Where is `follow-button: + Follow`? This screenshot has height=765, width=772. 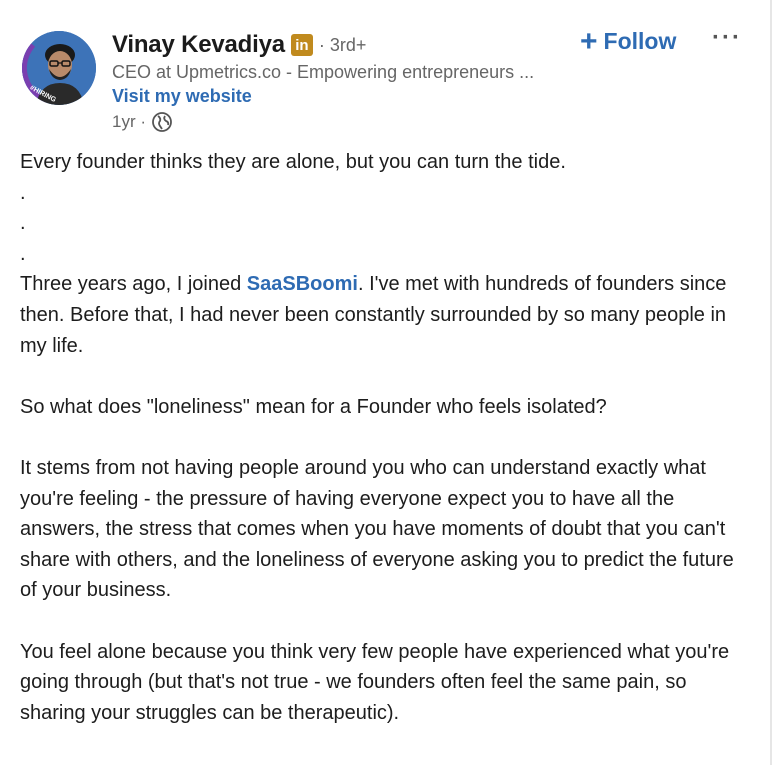
follow-button: + Follow is located at coordinates (628, 41).